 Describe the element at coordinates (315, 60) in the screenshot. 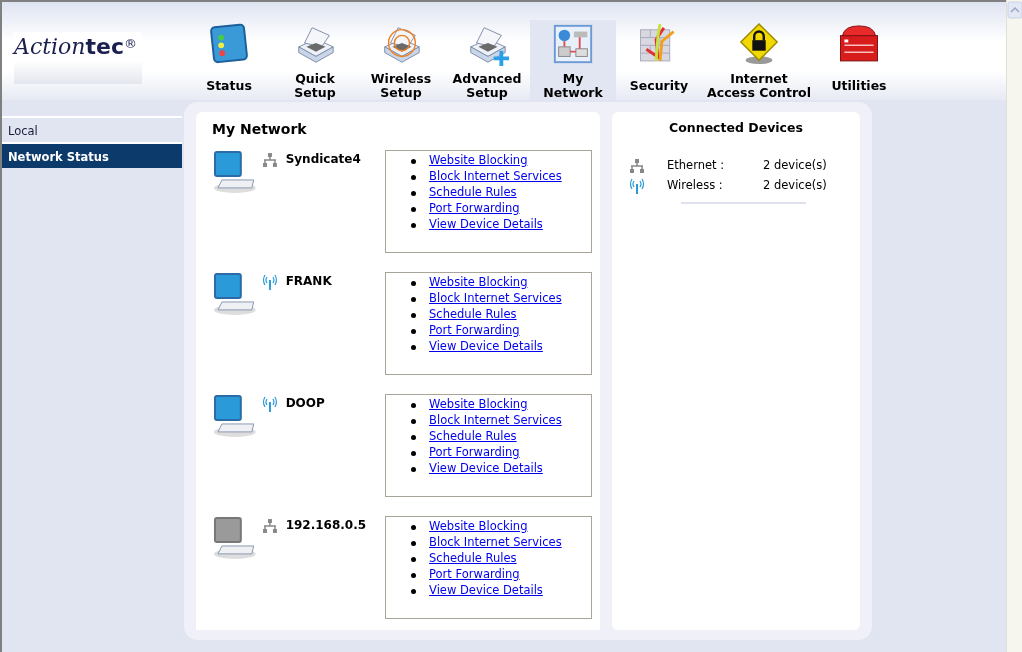

I see `nav-tab: Quick Setup` at that location.